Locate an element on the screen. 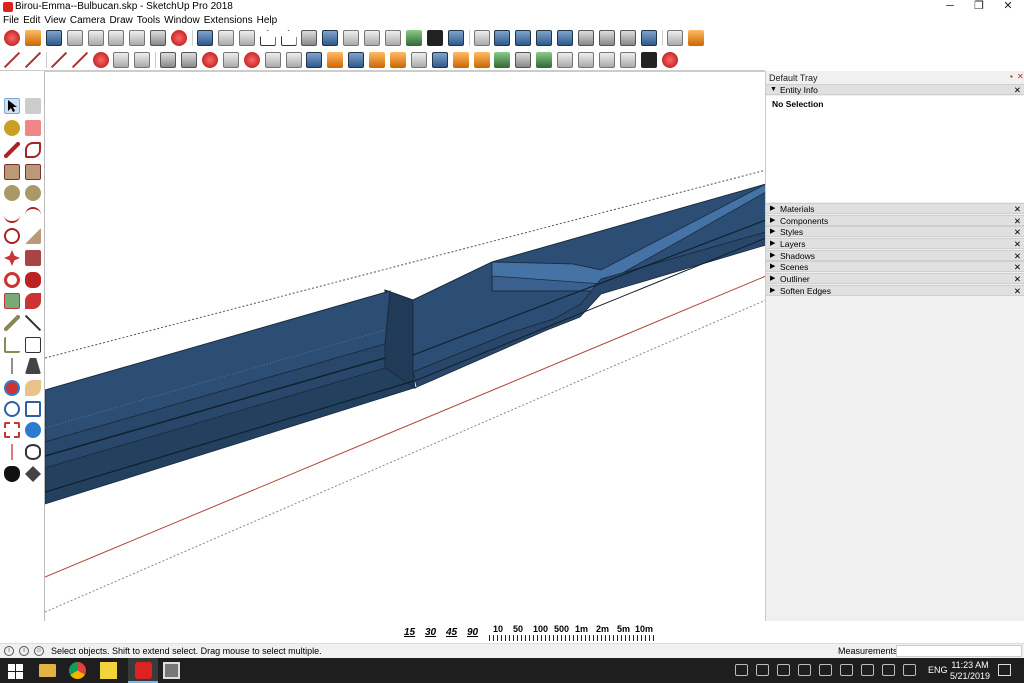  zoom-window-icon is located at coordinates (33, 409).